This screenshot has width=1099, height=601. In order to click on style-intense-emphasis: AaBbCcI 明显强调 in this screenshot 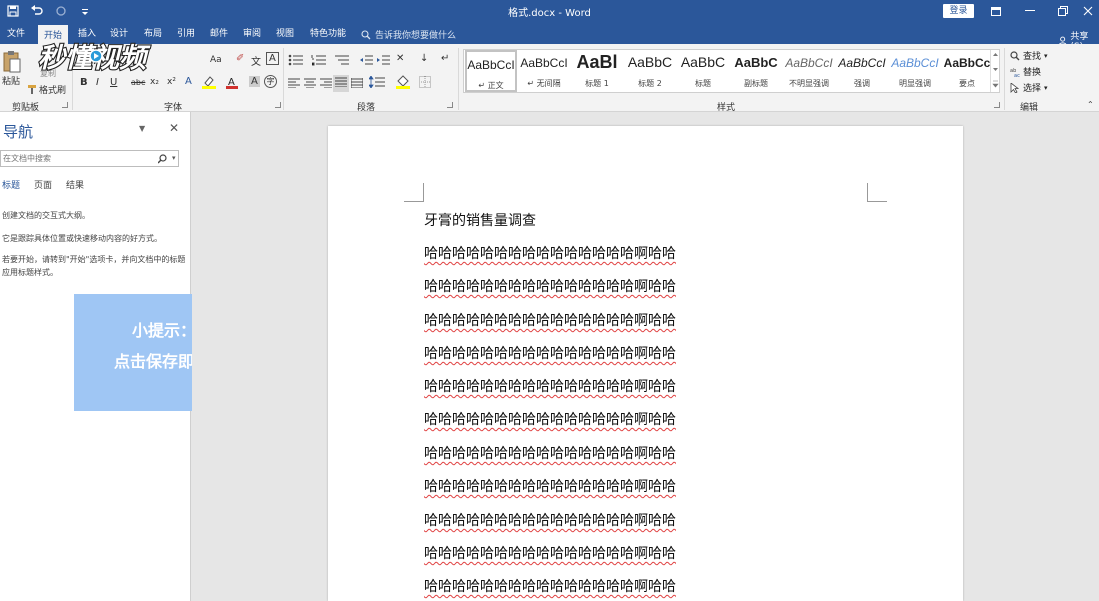, I will do `click(915, 71)`.